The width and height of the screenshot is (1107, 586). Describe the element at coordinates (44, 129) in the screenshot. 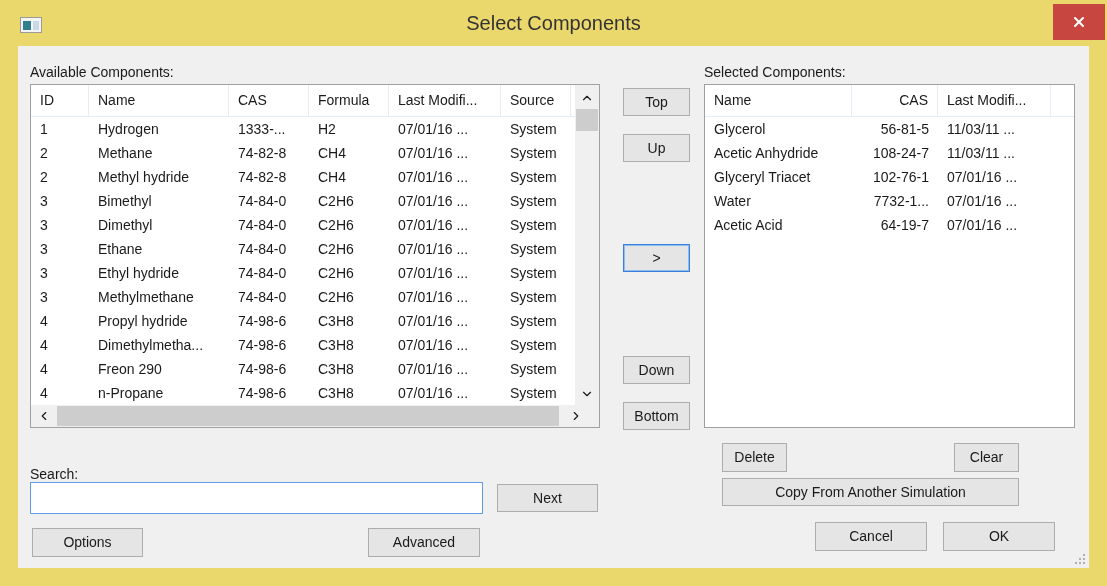

I see `table-cell-text: 1` at that location.